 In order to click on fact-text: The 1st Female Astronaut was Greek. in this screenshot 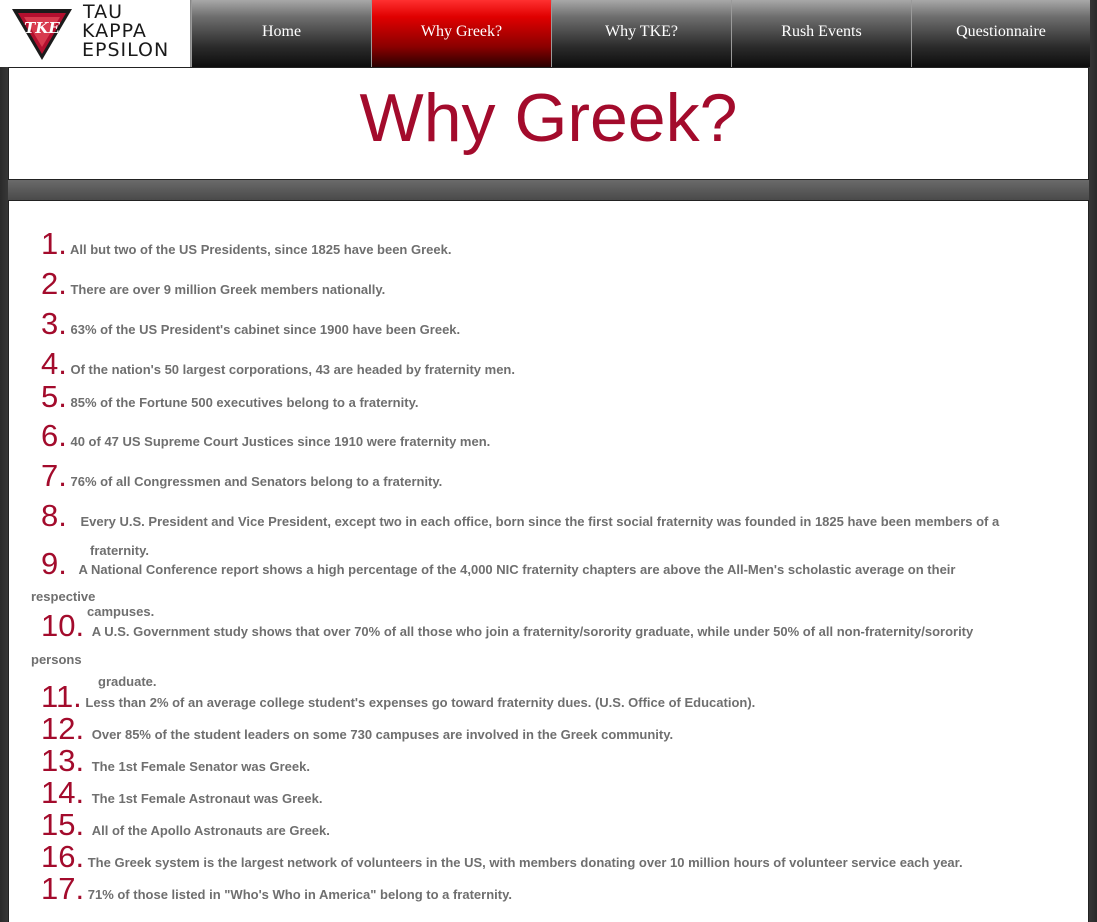, I will do `click(207, 798)`.